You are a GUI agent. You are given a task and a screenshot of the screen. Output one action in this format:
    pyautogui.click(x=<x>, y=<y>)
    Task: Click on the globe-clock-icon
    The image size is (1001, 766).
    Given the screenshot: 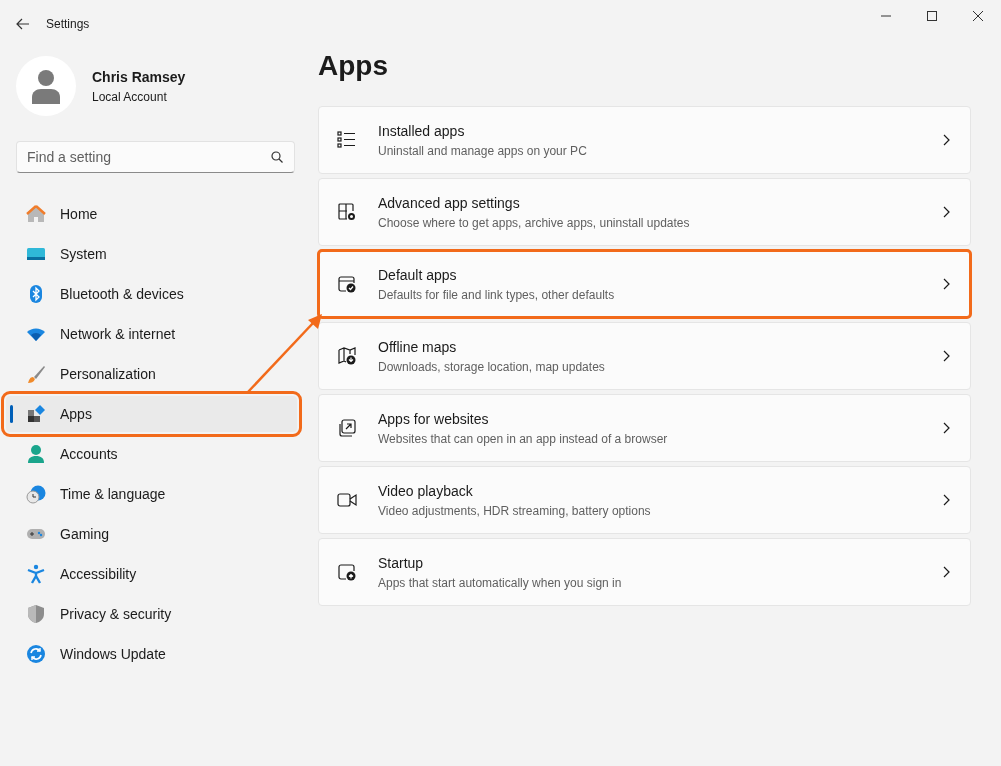 What is the action you would take?
    pyautogui.click(x=36, y=494)
    